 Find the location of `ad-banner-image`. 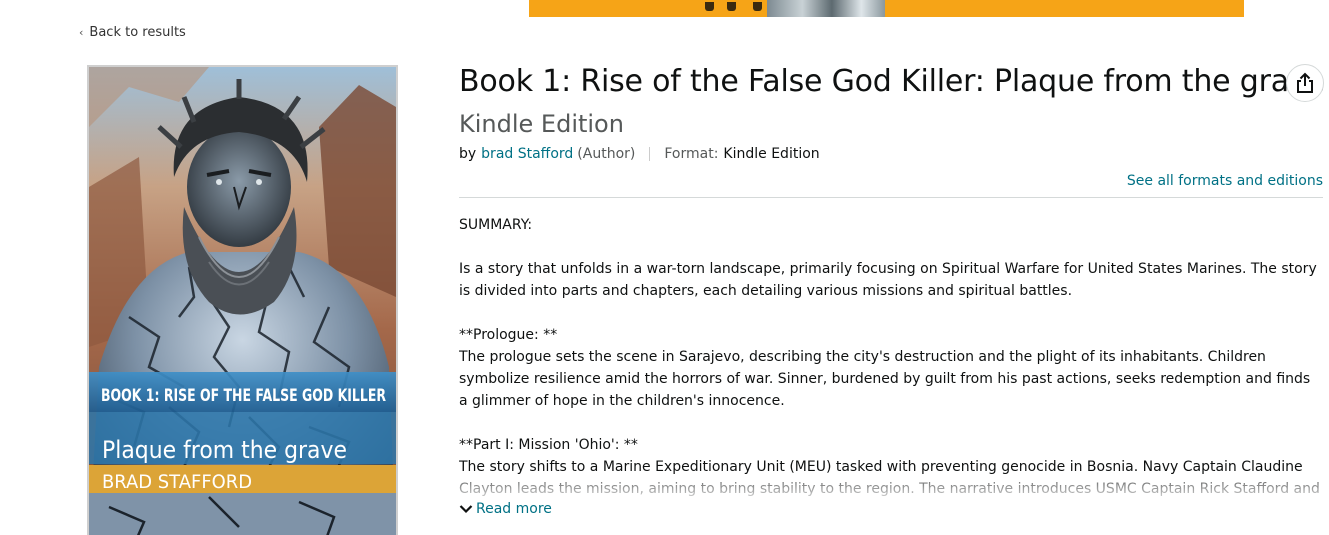

ad-banner-image is located at coordinates (826, 8).